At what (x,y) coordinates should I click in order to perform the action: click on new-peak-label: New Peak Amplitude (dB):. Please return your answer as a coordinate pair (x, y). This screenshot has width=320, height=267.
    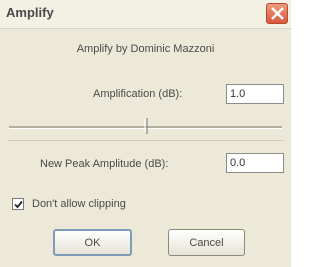
    Looking at the image, I should click on (104, 164).